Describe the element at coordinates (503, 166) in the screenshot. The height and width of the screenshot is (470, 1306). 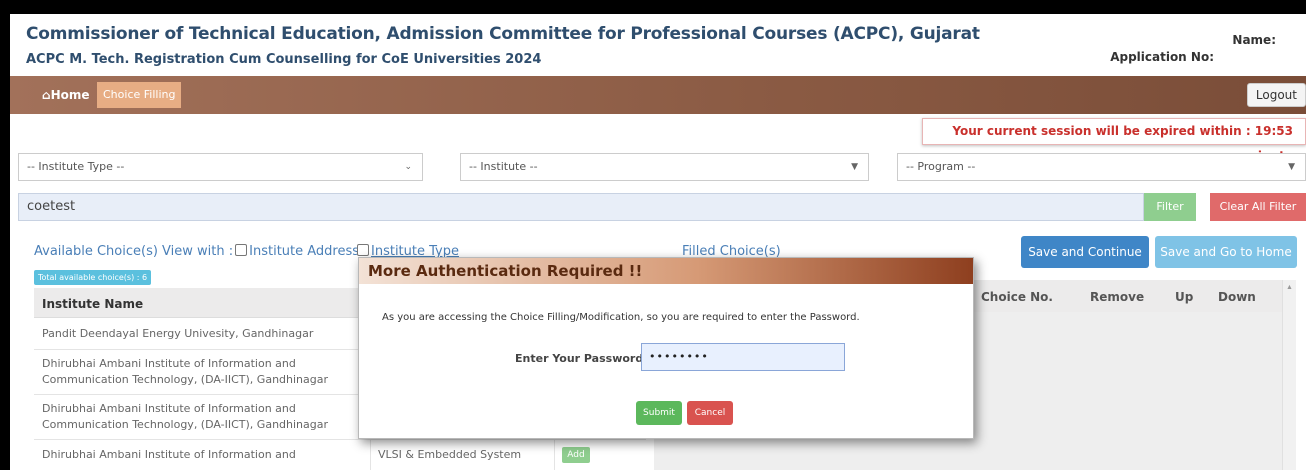
I see `institute-value: -- Institute --` at that location.